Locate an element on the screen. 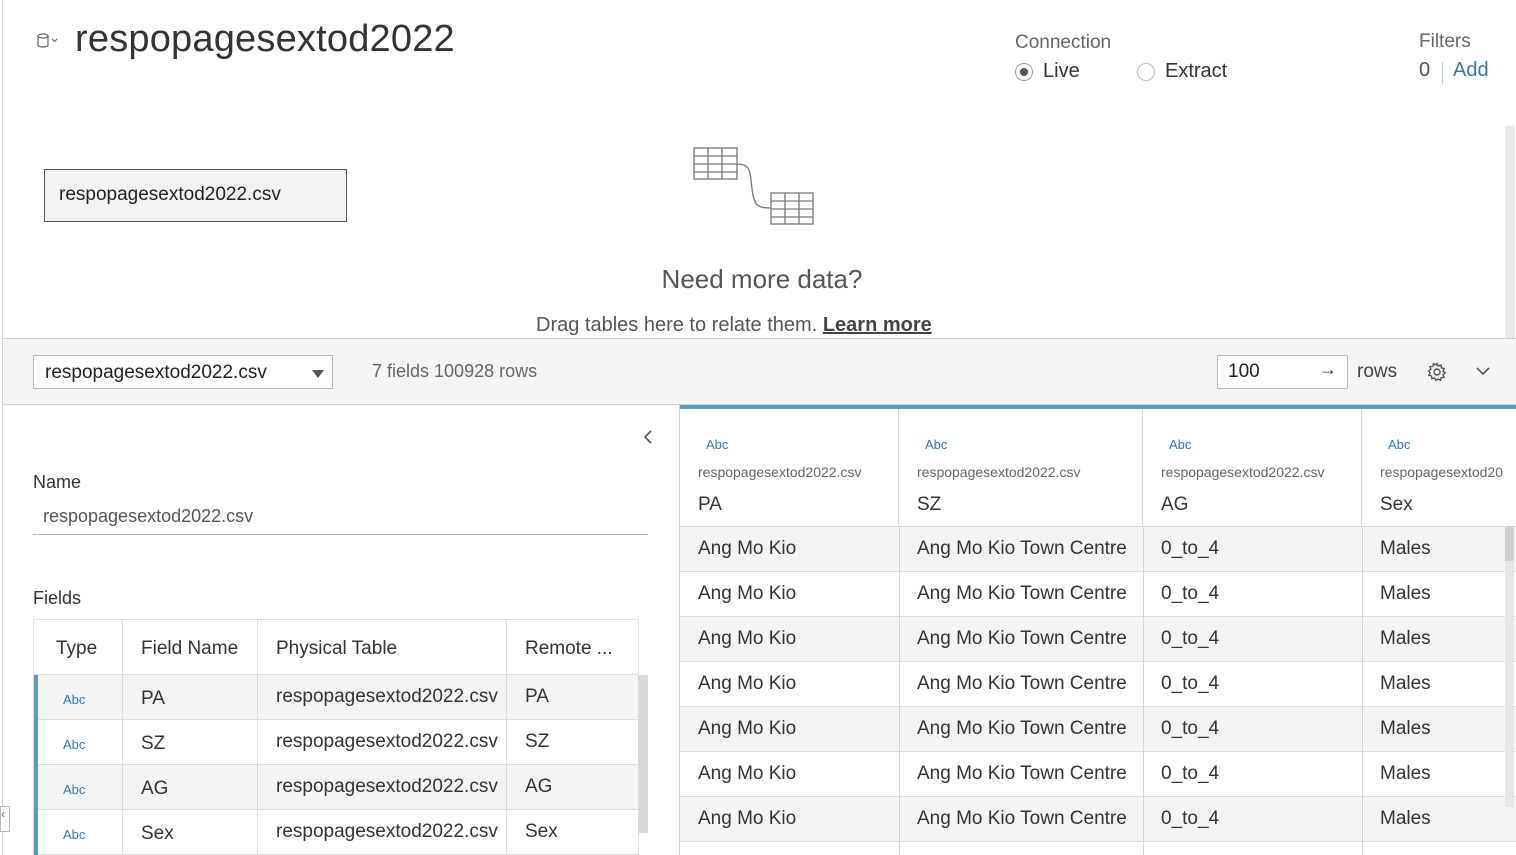 This screenshot has height=855, width=1516. learn-more-link: Learn more is located at coordinates (877, 325).